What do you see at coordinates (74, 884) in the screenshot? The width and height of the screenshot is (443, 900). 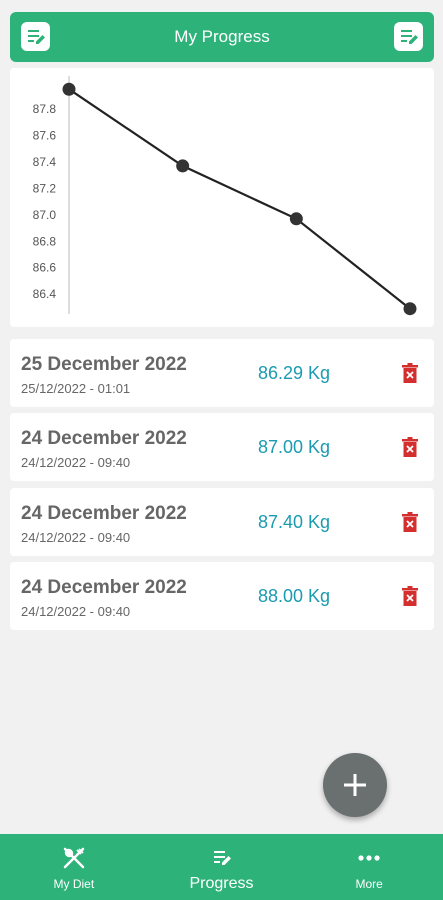 I see `nav-label: My Diet` at bounding box center [74, 884].